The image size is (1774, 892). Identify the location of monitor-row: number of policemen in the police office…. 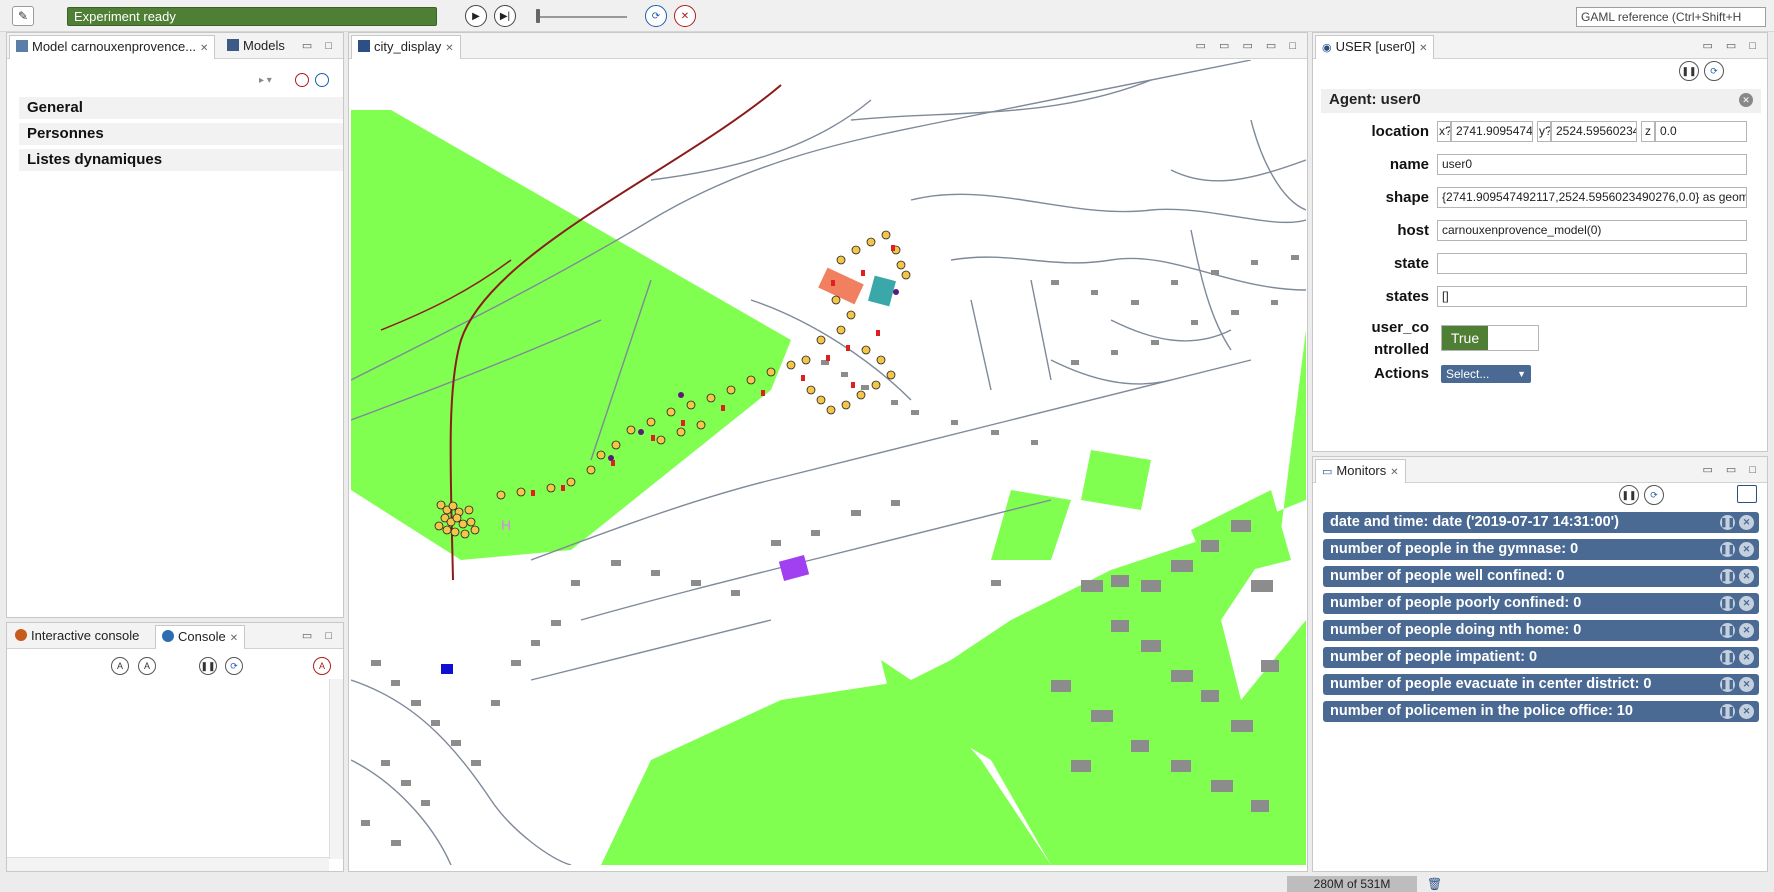
(1541, 711).